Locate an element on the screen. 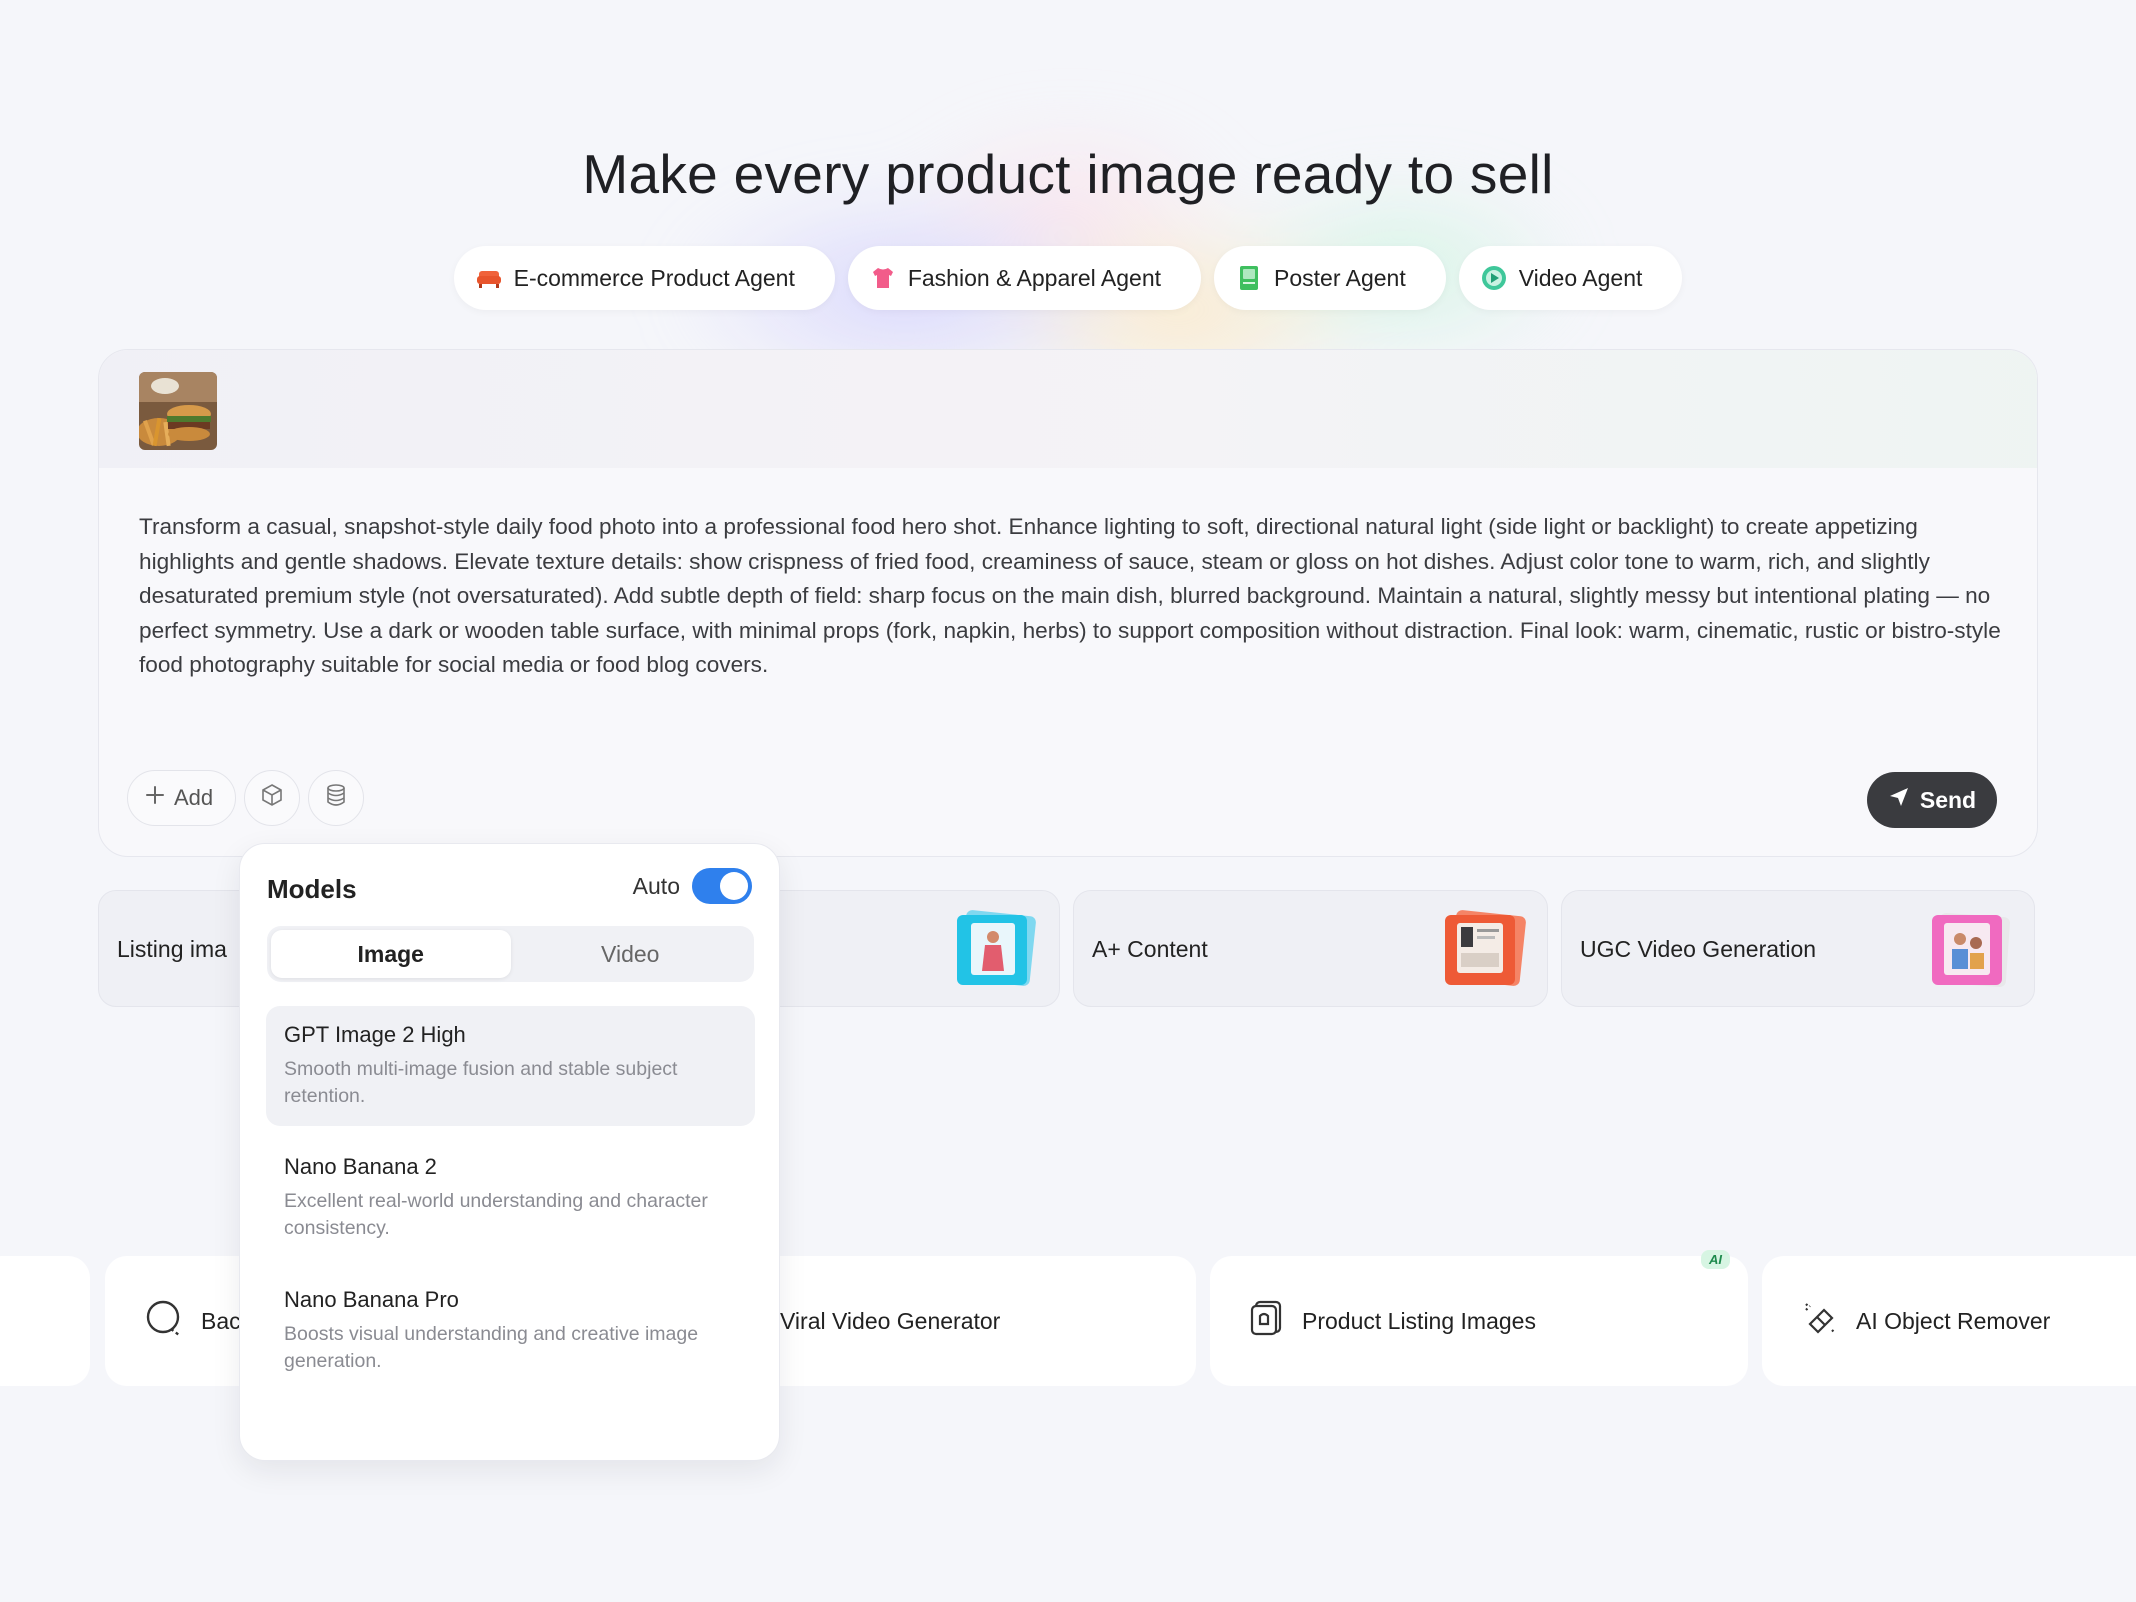 This screenshot has width=2136, height=1602. add-label: Add is located at coordinates (194, 797).